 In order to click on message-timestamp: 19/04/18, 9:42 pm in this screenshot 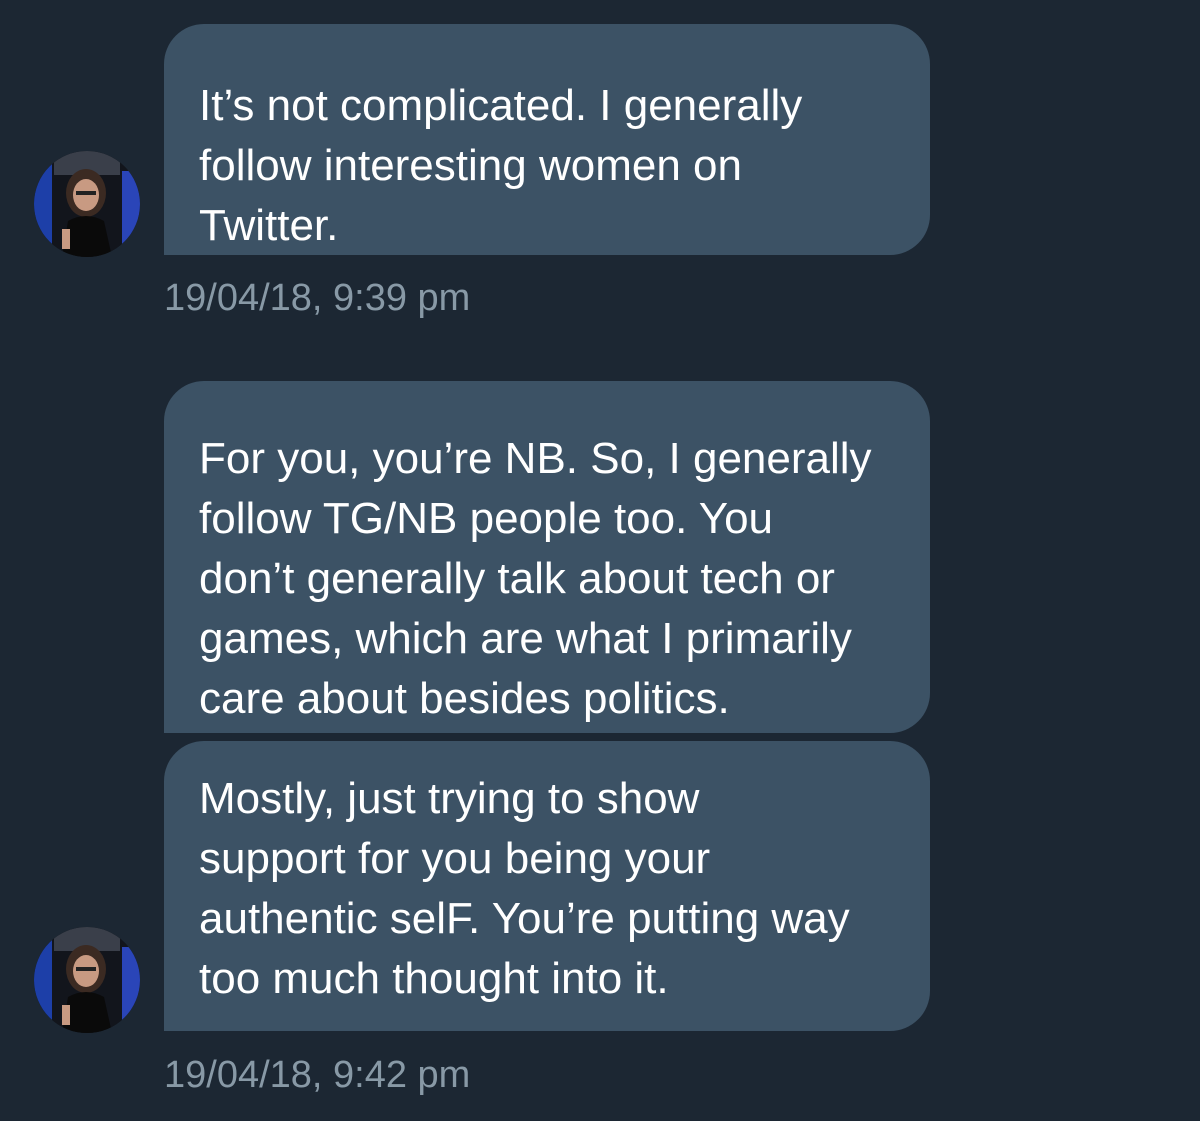, I will do `click(317, 1075)`.